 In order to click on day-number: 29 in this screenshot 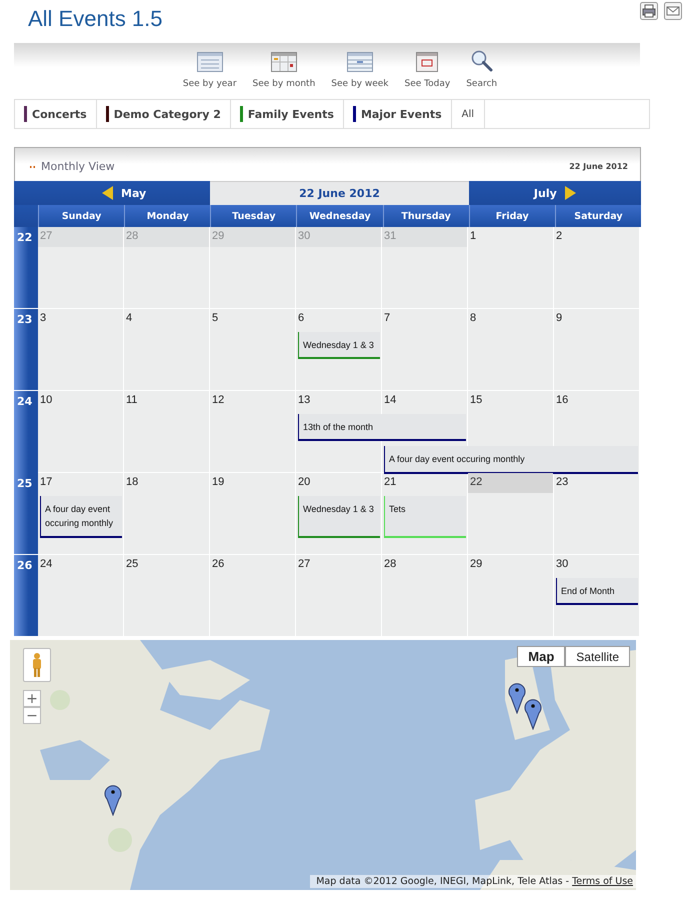, I will do `click(510, 565)`.